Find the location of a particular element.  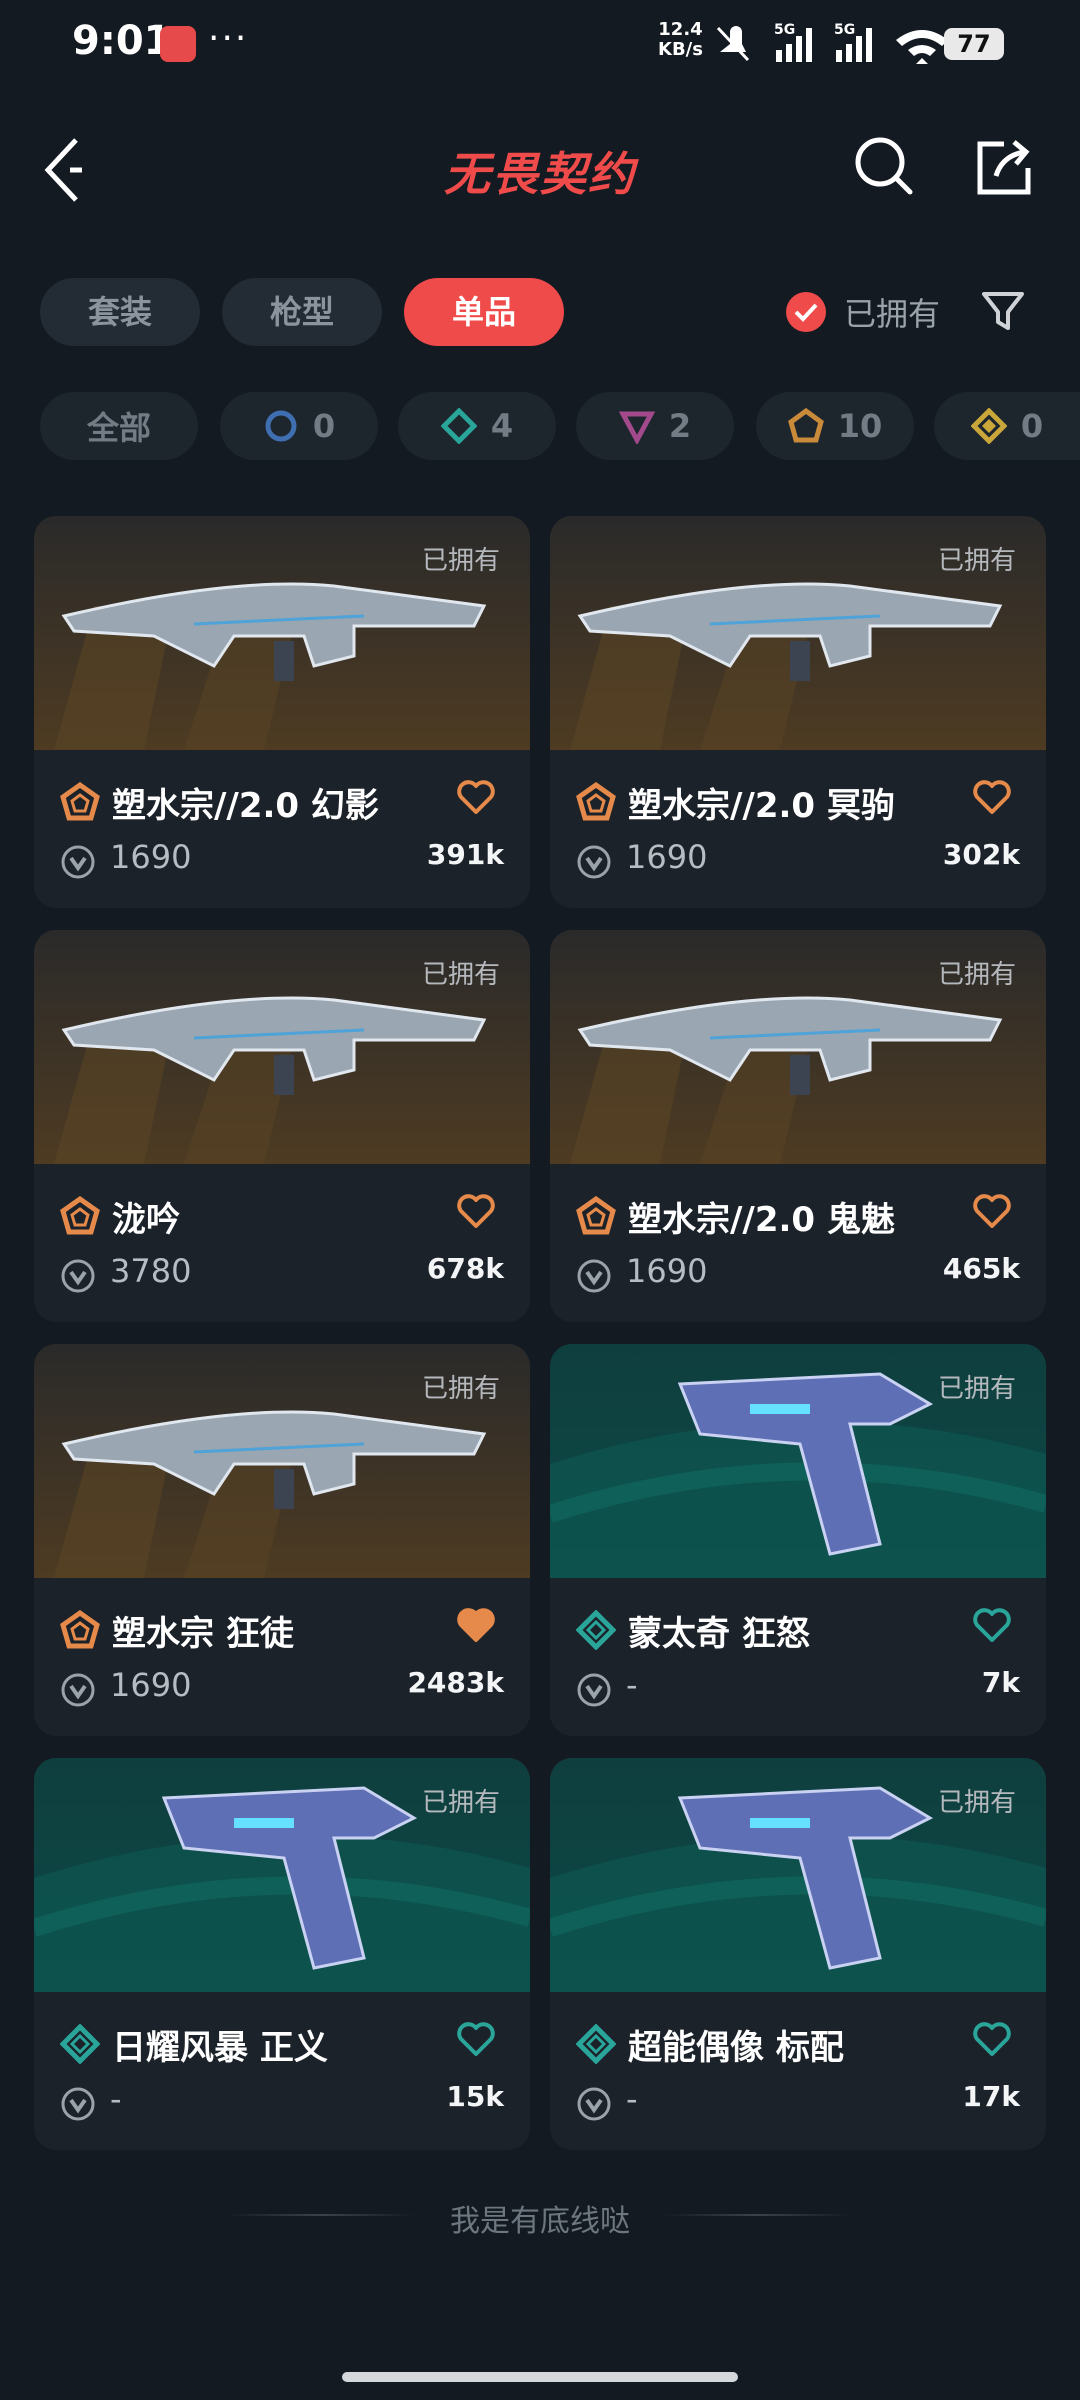

page-title-logo: 无畏契约 is located at coordinates (540, 174).